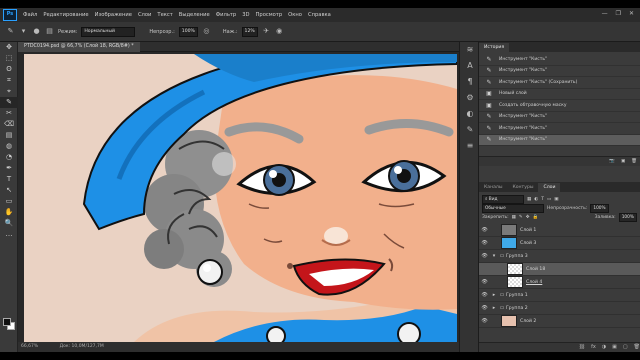 The height and width of the screenshot is (360, 640). I want to click on lock-all-icon: 🔒, so click(535, 217).